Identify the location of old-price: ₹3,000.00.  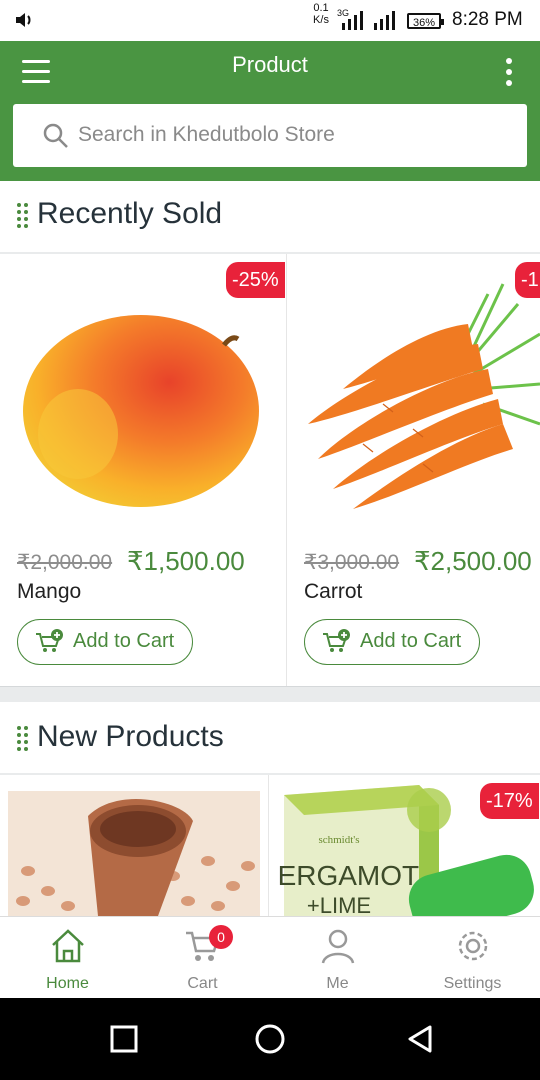
(352, 562).